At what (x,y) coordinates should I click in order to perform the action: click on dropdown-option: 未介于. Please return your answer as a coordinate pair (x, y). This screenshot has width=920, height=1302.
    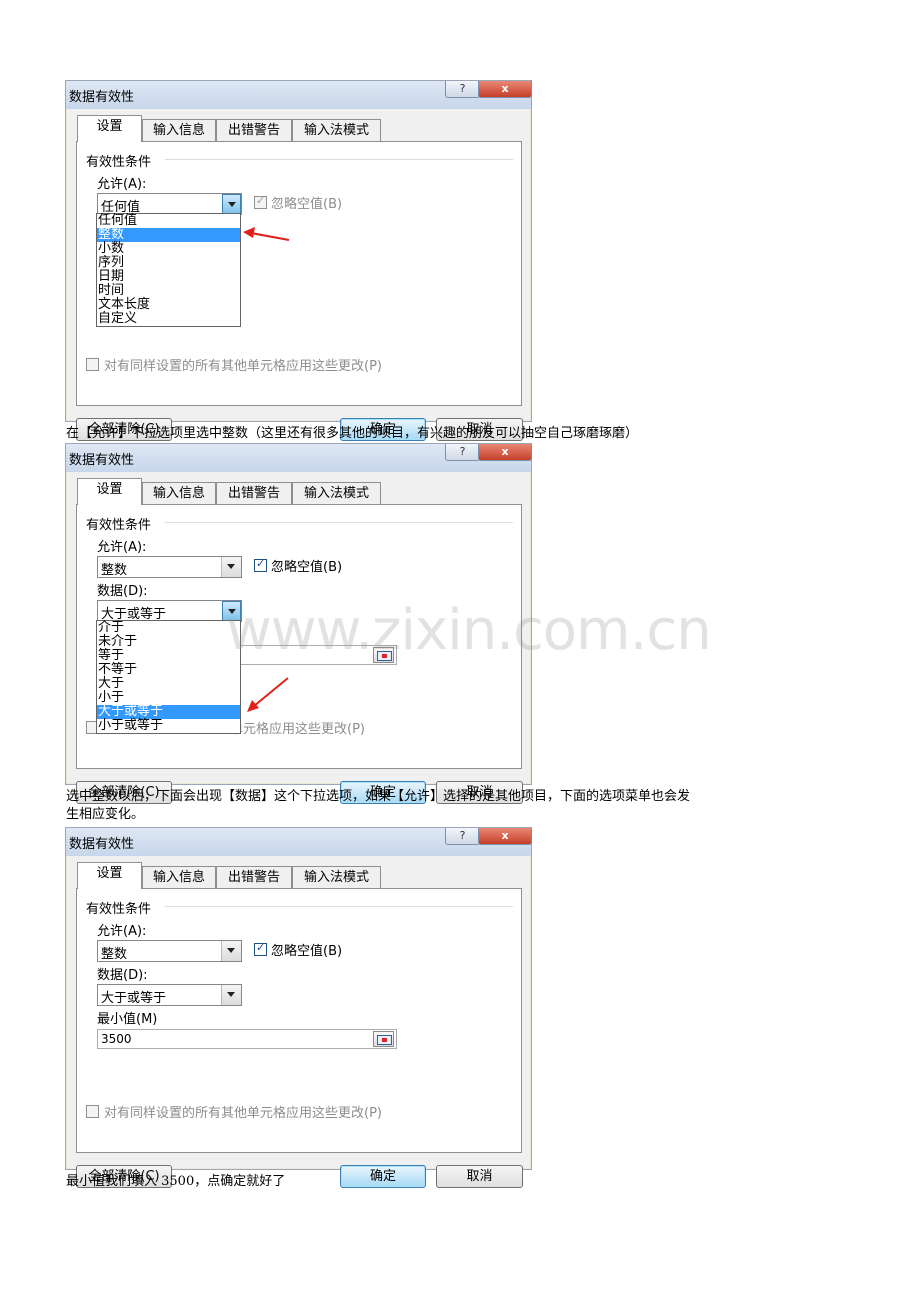
    Looking at the image, I should click on (168, 642).